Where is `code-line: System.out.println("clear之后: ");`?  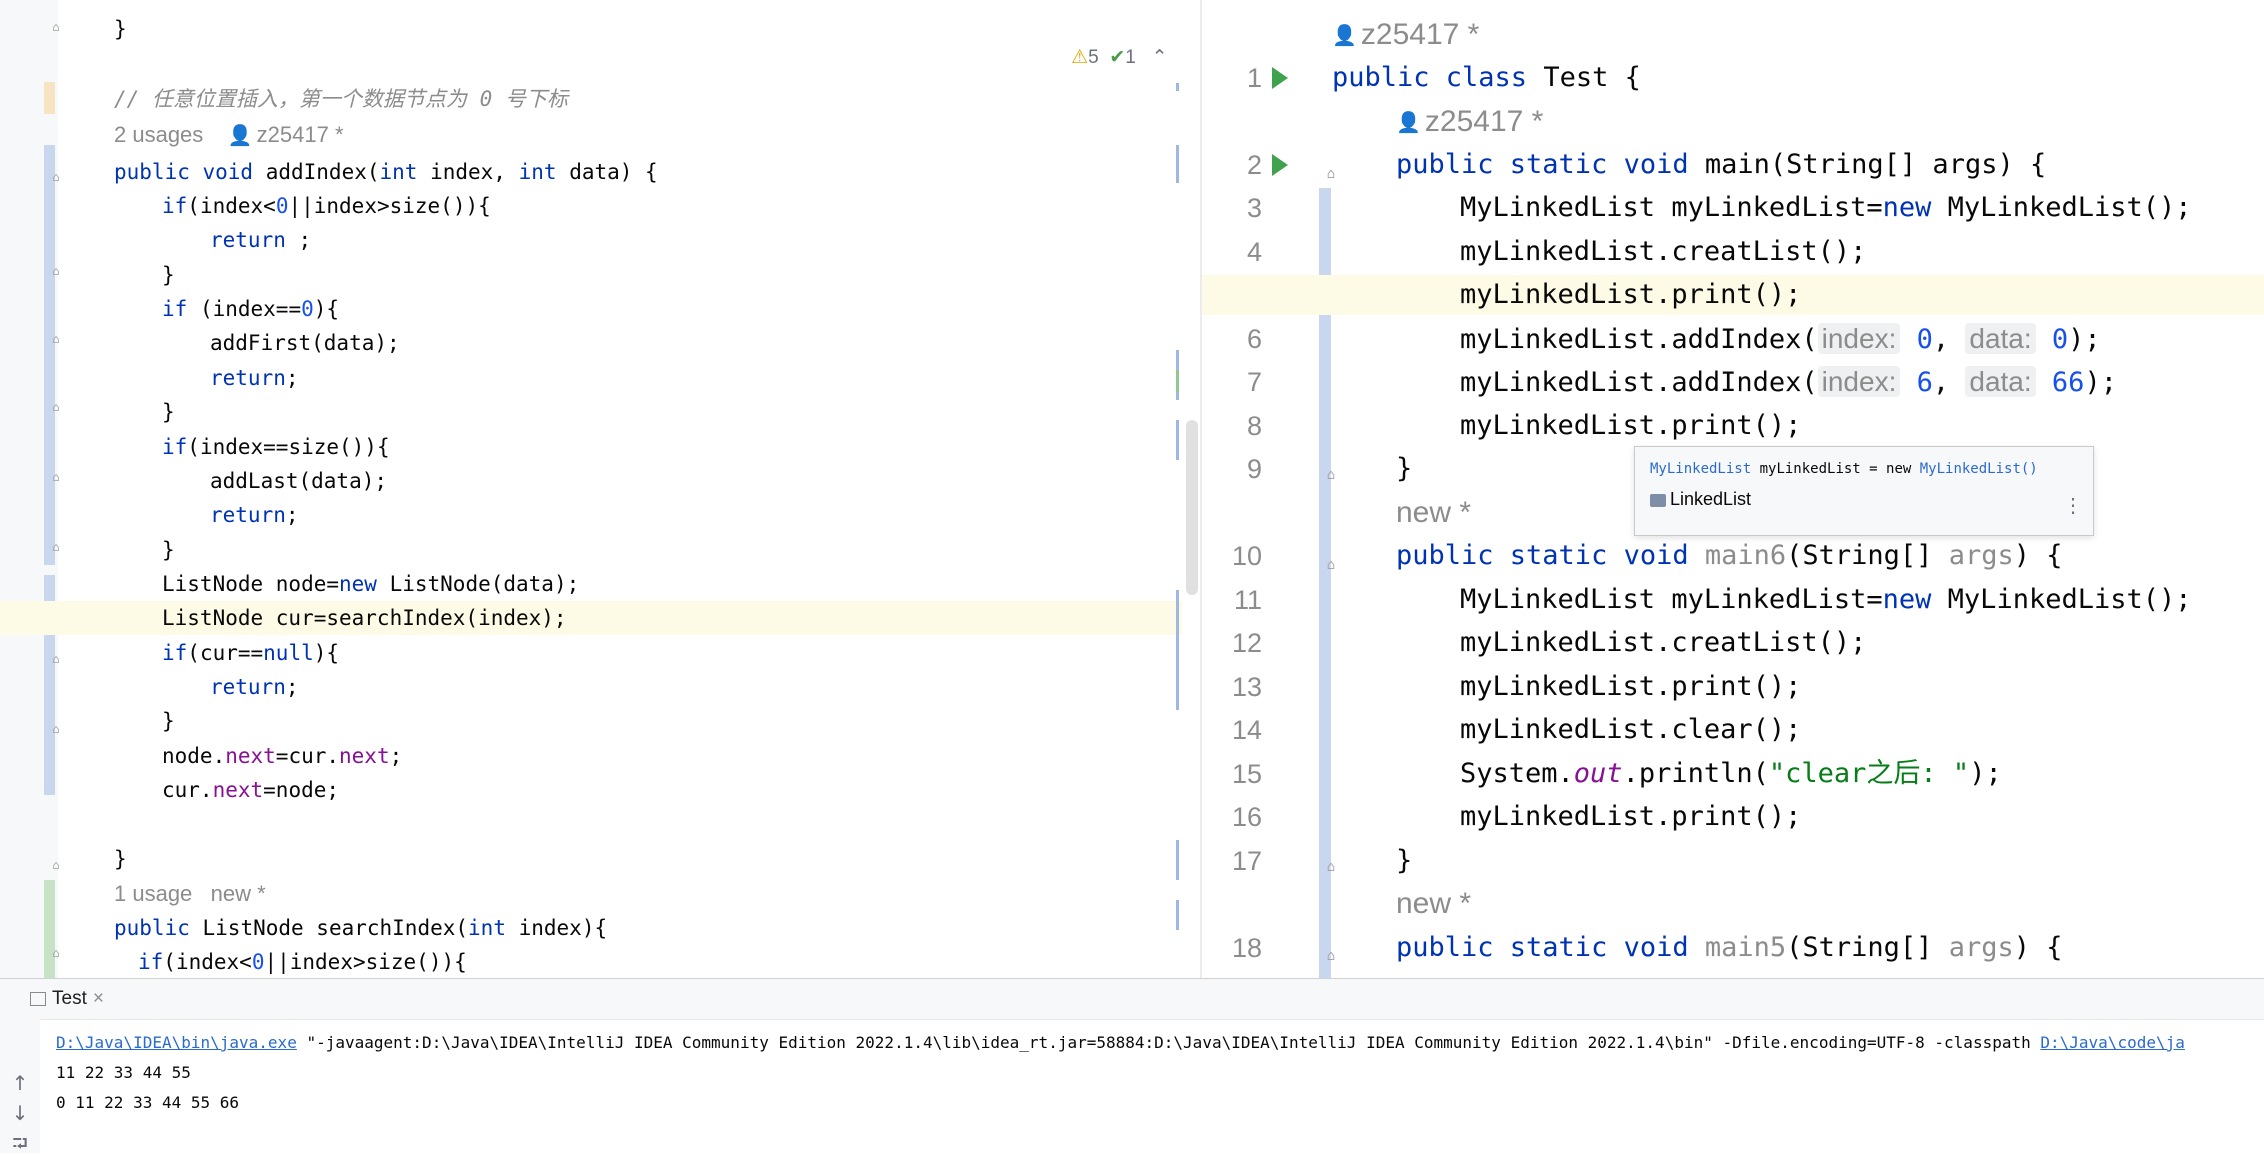 code-line: System.out.println("clear之后: "); is located at coordinates (1798, 774).